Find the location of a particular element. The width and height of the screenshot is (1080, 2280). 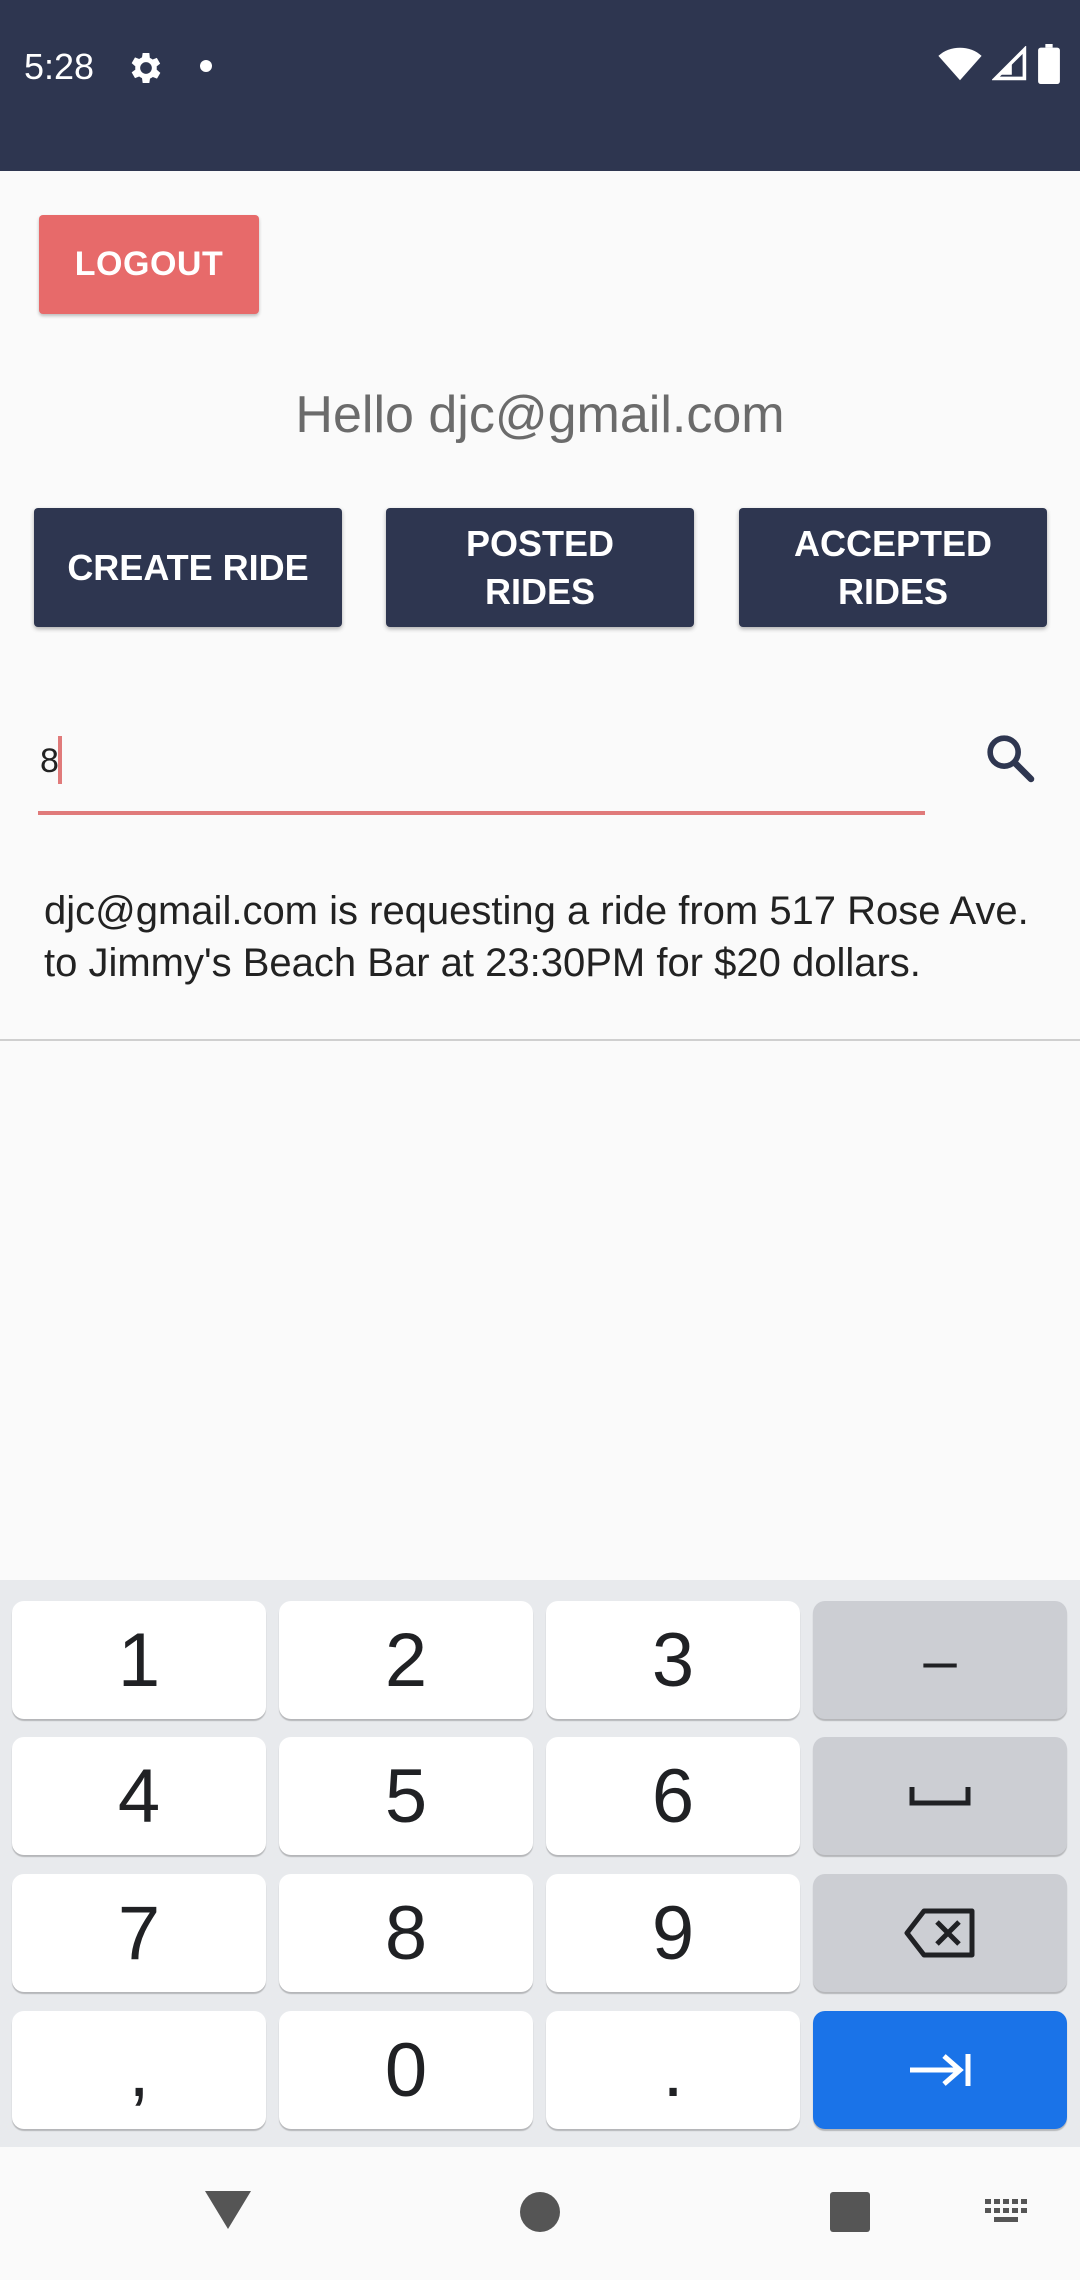

back-icon is located at coordinates (228, 2211).